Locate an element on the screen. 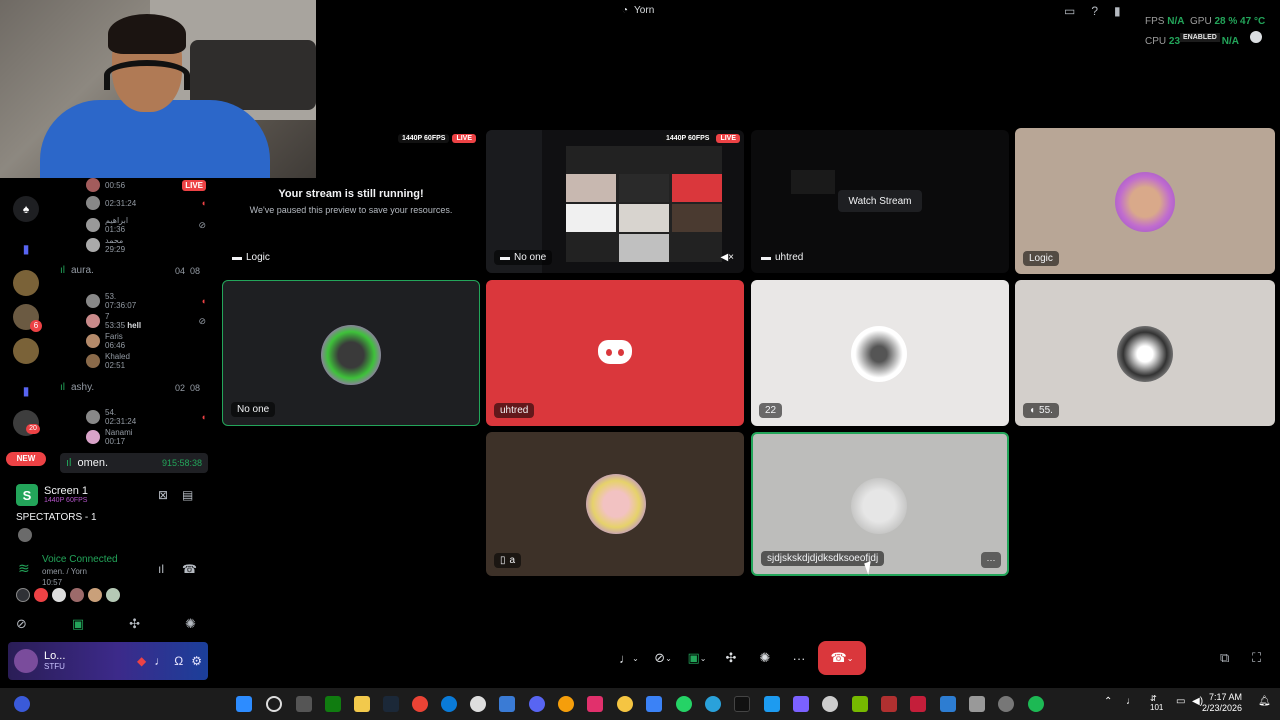 Image resolution: width=1280 pixels, height=720 pixels. copilot-icon is located at coordinates (801, 704).